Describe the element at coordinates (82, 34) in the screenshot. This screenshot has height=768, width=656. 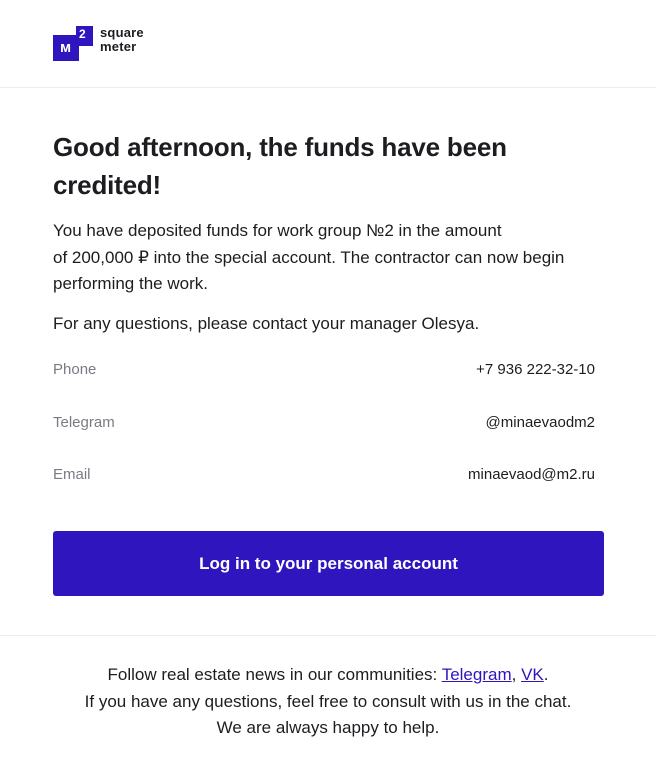
I see `logo-mark-superscript: 2` at that location.